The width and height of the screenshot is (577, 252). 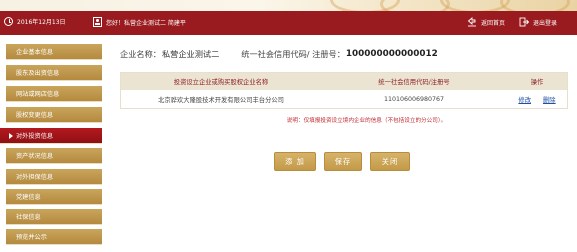 I want to click on cell-operations: 修改 删除, so click(x=537, y=99).